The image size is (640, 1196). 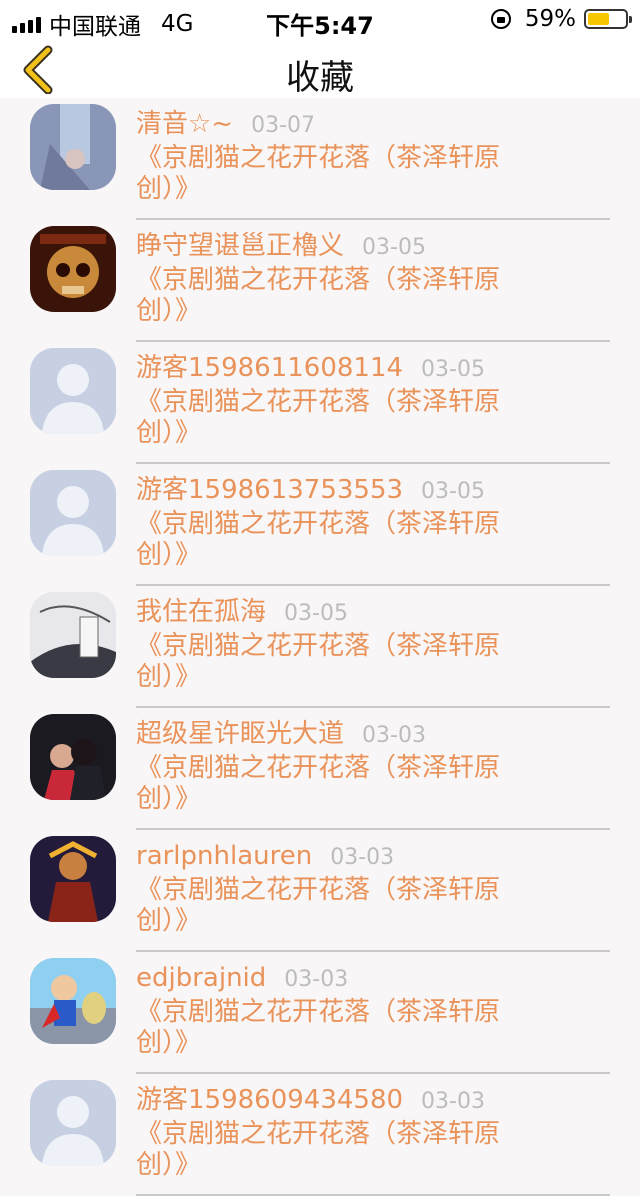 I want to click on list-item: 我住在孤海 03-05 《京剧猫之花开花落（茶泽轩原创）》, so click(x=320, y=647).